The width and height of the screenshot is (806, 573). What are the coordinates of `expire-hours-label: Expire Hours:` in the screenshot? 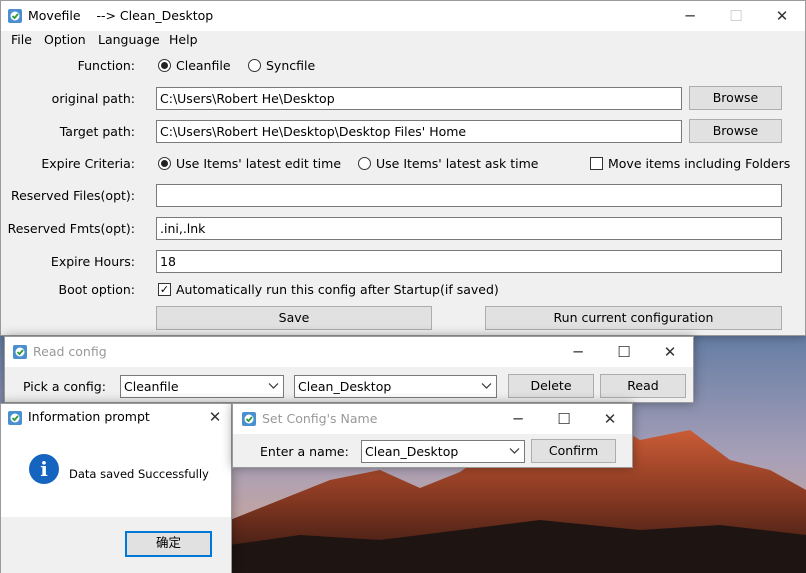 It's located at (92, 261).